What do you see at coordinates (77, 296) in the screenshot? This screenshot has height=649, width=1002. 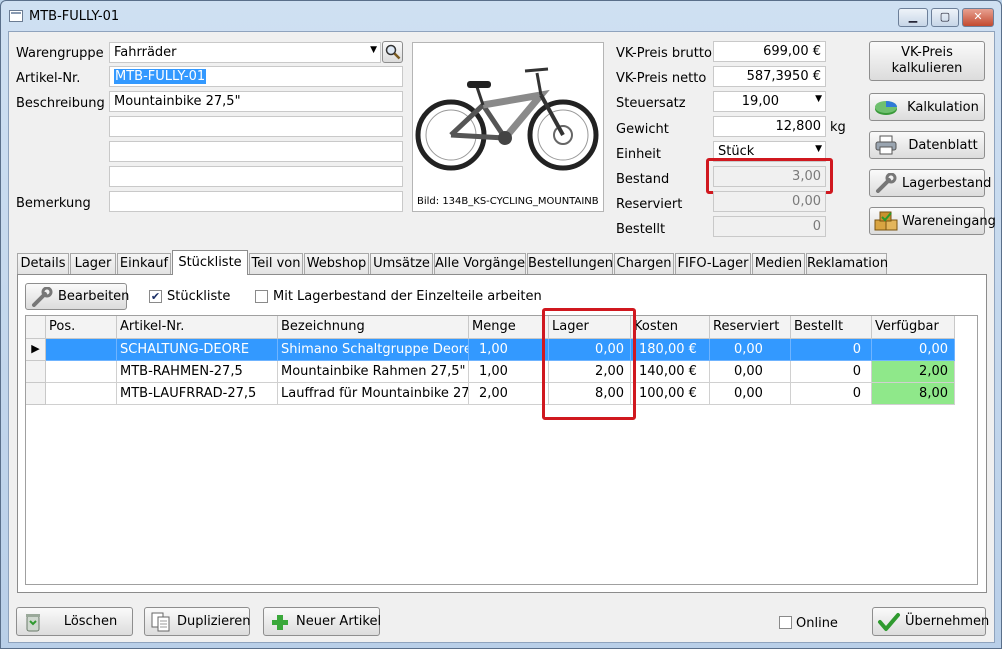 I see `bearbeiten-button: Bearbeiten` at bounding box center [77, 296].